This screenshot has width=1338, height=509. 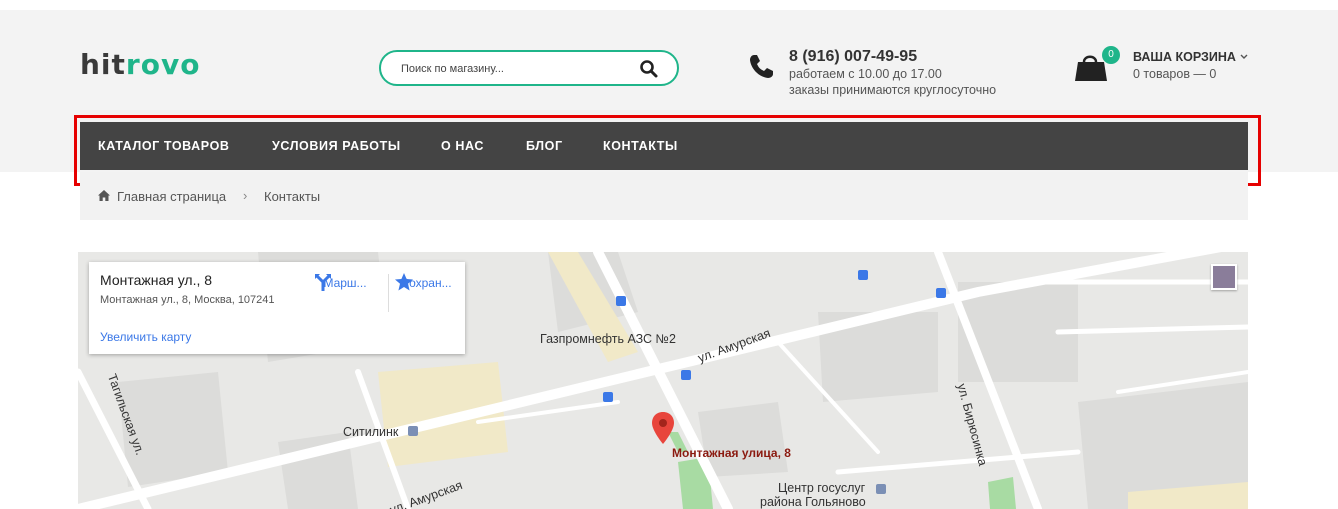 I want to click on working-hours: работаем с 10.00 до 17.00, so click(x=865, y=74).